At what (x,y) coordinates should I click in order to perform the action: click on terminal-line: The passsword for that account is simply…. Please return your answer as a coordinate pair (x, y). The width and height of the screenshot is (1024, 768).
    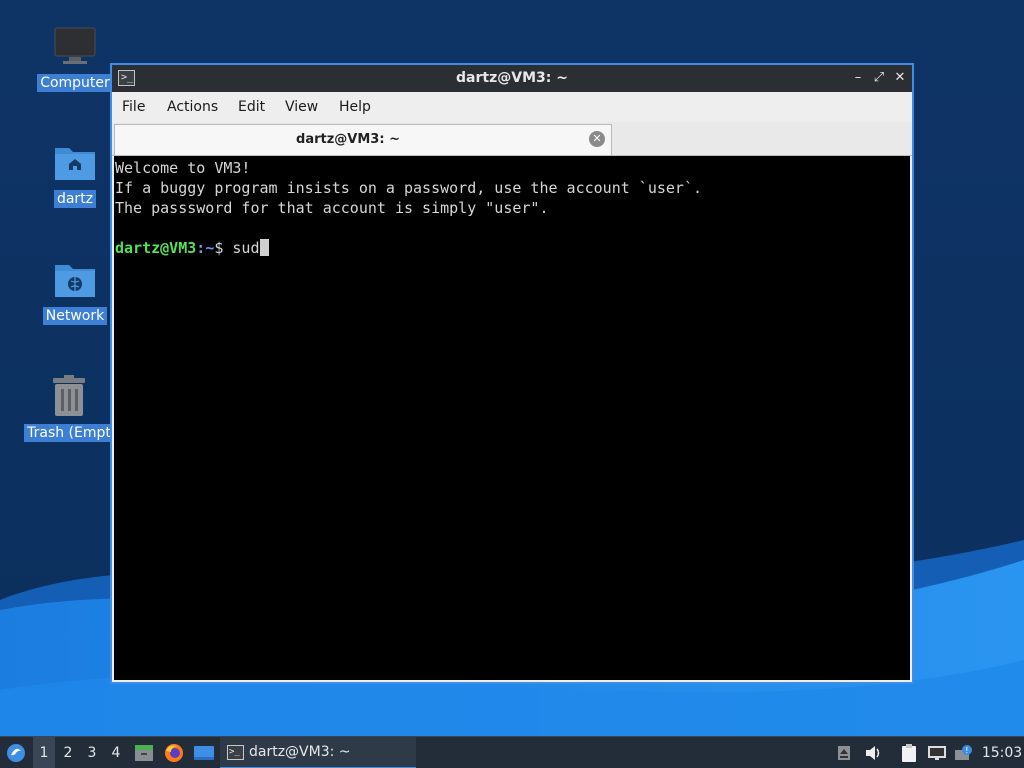
    Looking at the image, I should click on (332, 208).